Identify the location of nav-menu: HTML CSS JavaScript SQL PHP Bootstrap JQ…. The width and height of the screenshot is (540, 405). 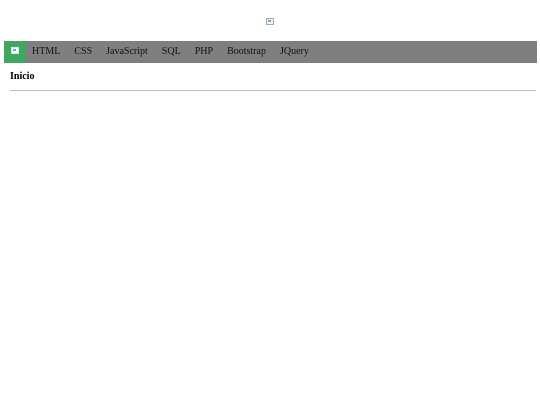
(171, 52).